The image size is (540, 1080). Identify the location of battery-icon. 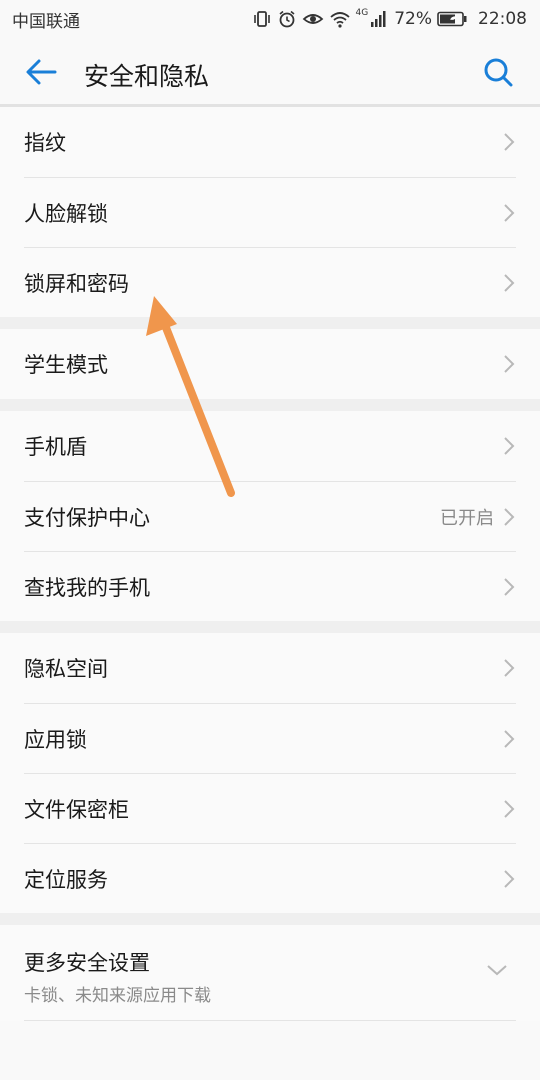
(452, 19).